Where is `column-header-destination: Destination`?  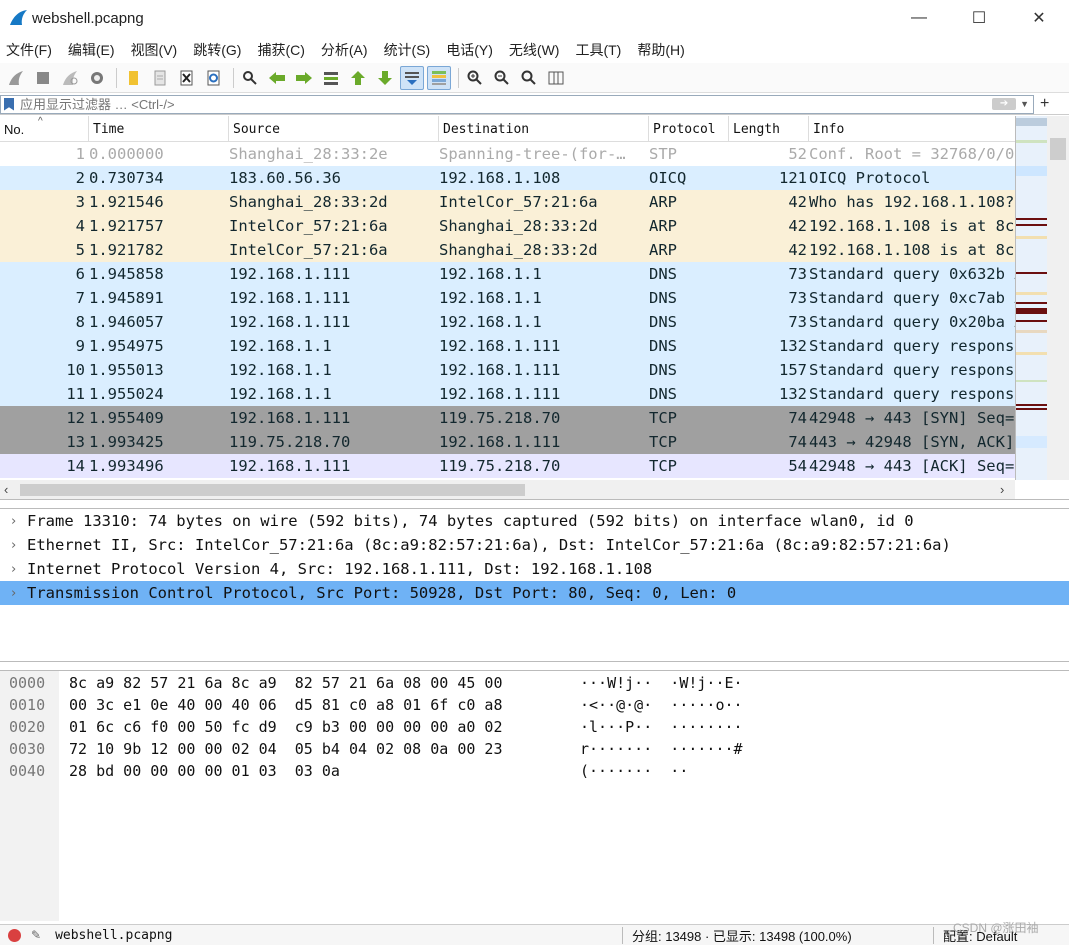 column-header-destination: Destination is located at coordinates (544, 129).